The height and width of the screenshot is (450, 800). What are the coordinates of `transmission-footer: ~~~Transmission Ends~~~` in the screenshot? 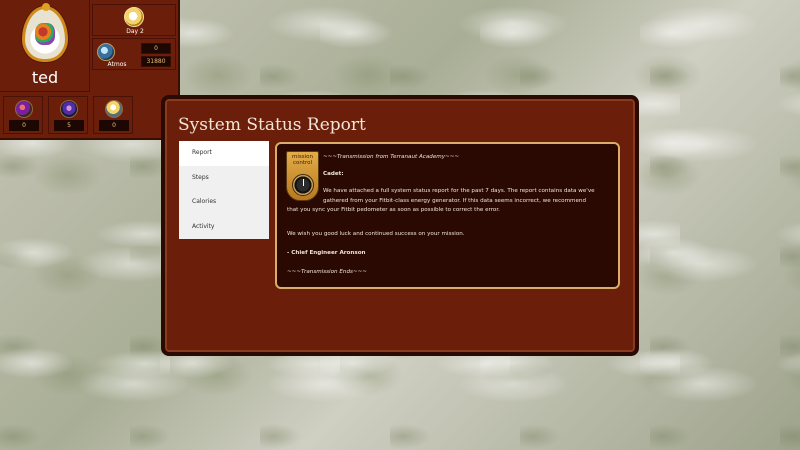 It's located at (327, 272).